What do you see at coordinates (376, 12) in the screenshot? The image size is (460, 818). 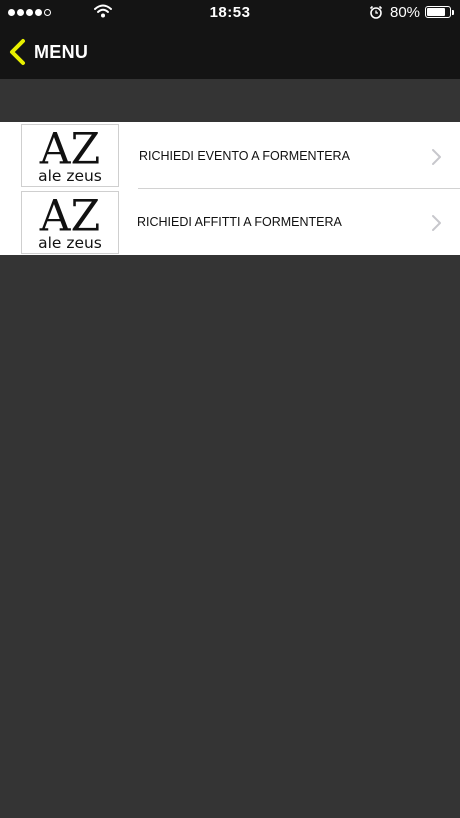 I see `alarm-clock-icon` at bounding box center [376, 12].